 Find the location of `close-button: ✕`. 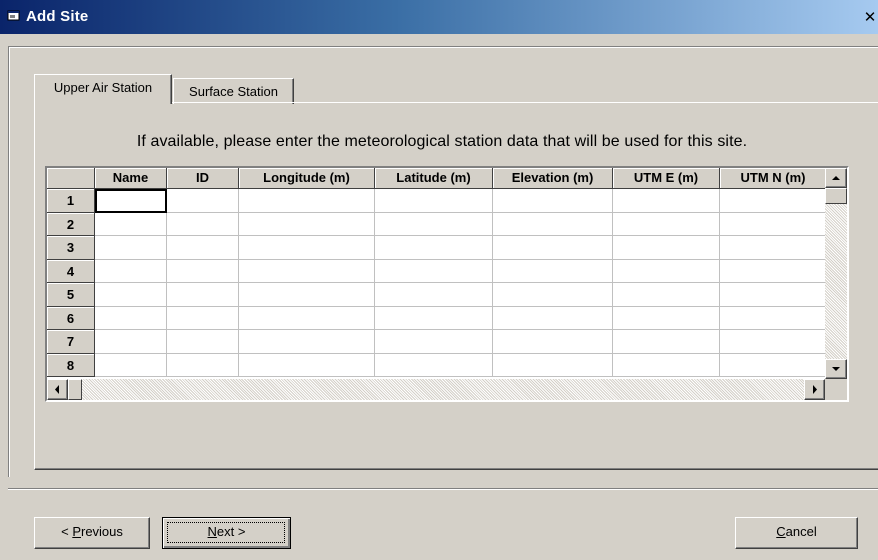

close-button: ✕ is located at coordinates (870, 18).